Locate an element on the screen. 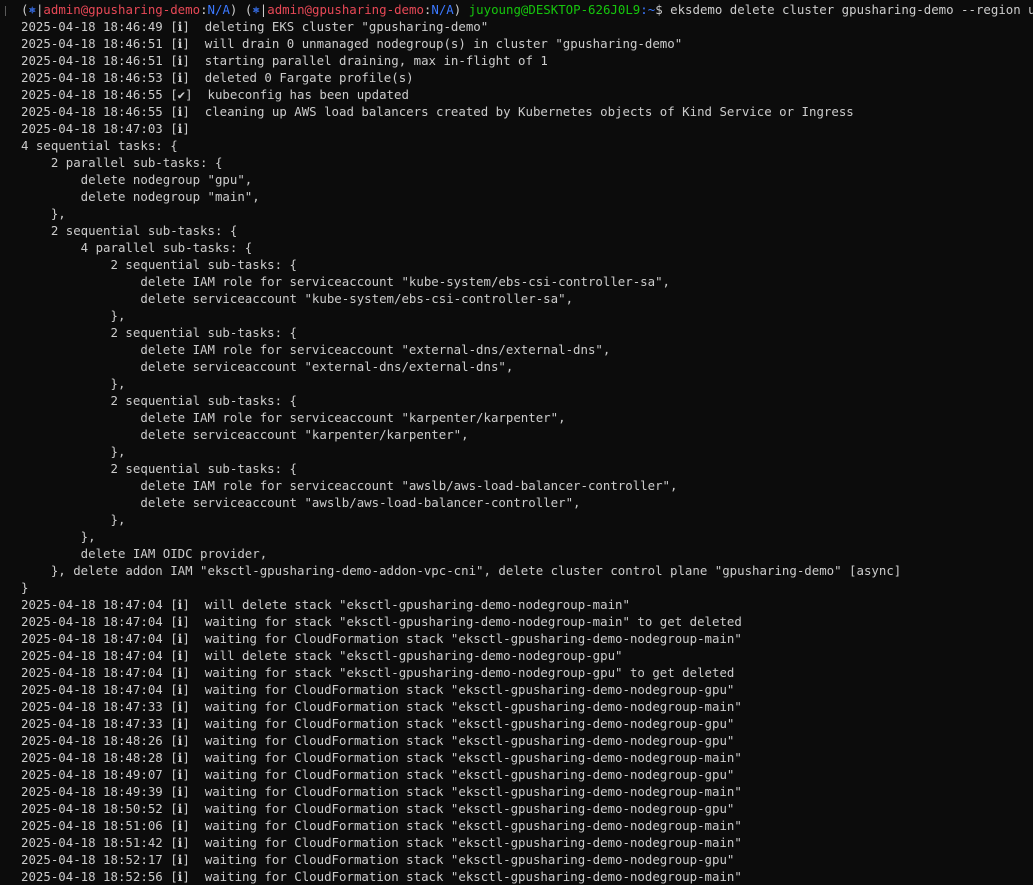  context-1-namespace: N/A is located at coordinates (218, 9).